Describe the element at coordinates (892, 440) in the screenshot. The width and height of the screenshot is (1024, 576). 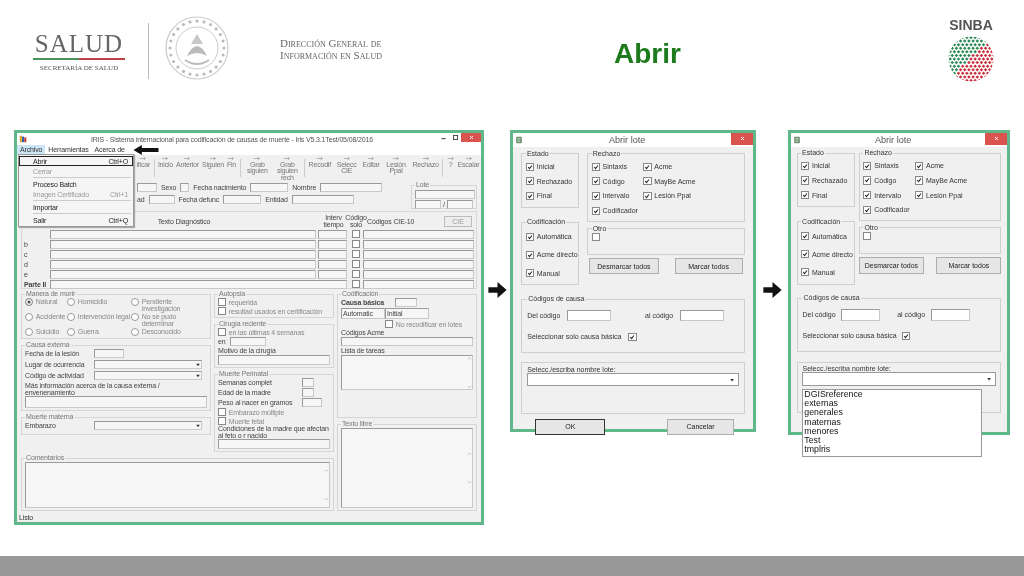
I see `list-option: Test` at that location.